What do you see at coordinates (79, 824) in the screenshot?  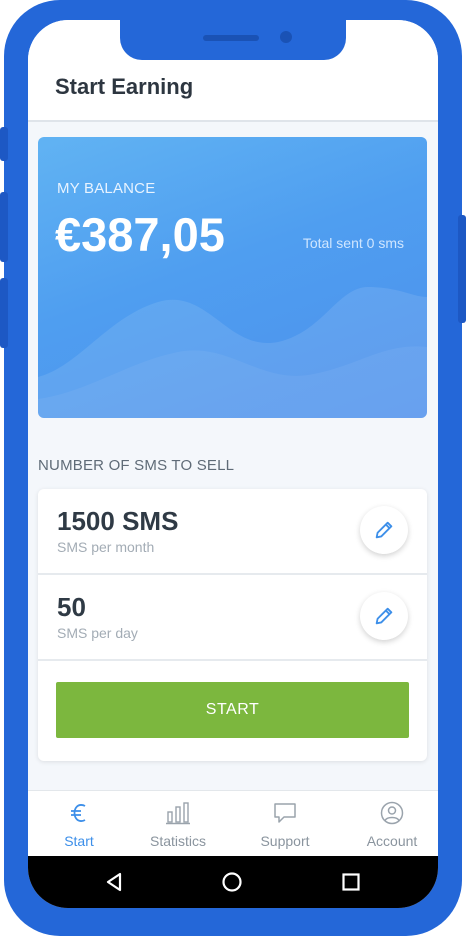 I see `nav-item-start: Start` at bounding box center [79, 824].